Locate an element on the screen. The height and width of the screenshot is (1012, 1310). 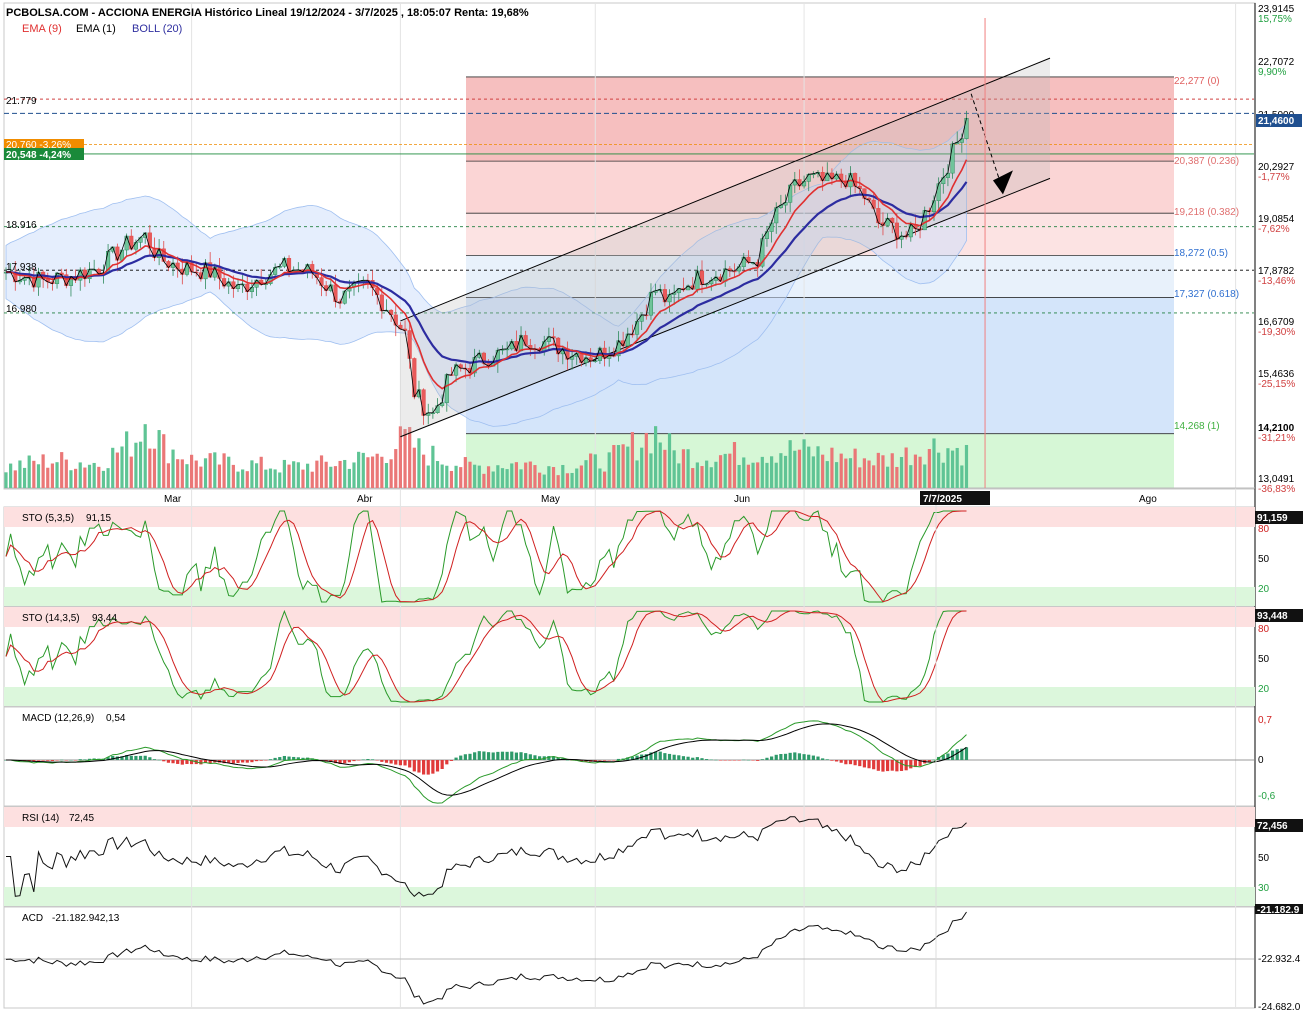
macd-line is located at coordinates (486, 762).